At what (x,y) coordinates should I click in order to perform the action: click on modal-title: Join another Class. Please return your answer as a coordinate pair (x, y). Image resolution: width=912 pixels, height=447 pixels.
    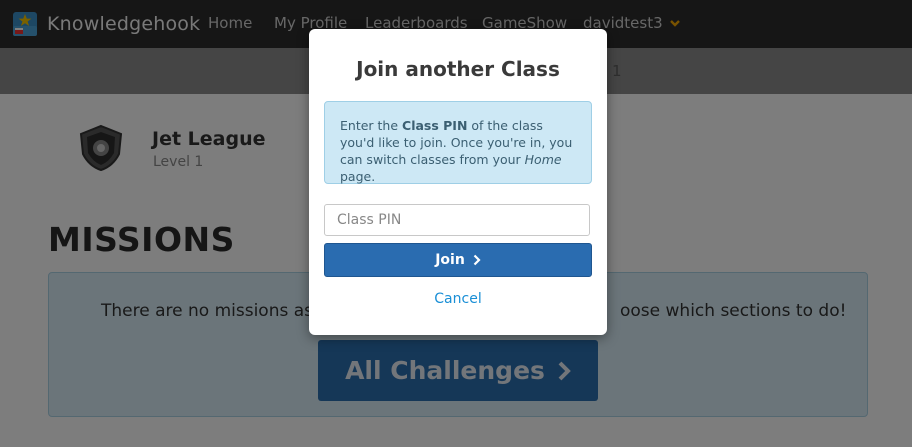
    Looking at the image, I should click on (458, 69).